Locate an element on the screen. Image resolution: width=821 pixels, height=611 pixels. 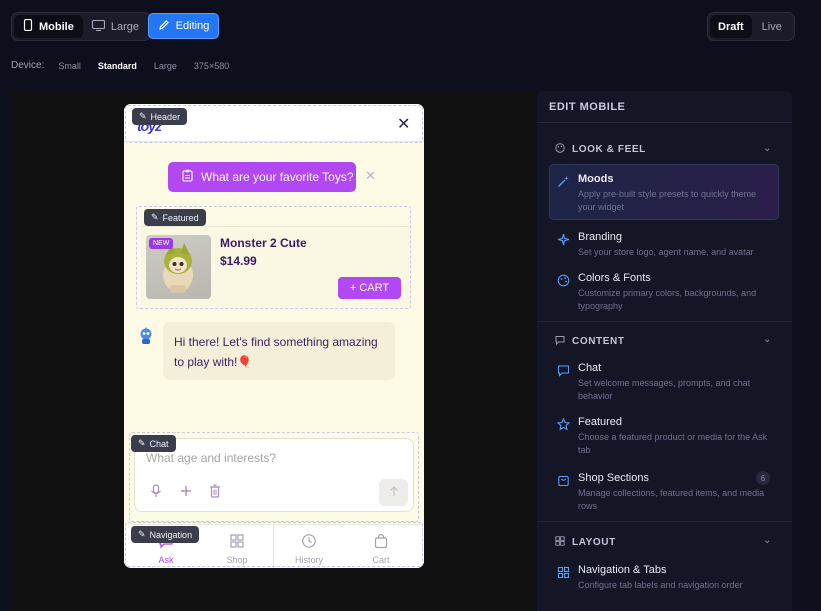
header-section-tag: ✎ Header is located at coordinates (160, 116).